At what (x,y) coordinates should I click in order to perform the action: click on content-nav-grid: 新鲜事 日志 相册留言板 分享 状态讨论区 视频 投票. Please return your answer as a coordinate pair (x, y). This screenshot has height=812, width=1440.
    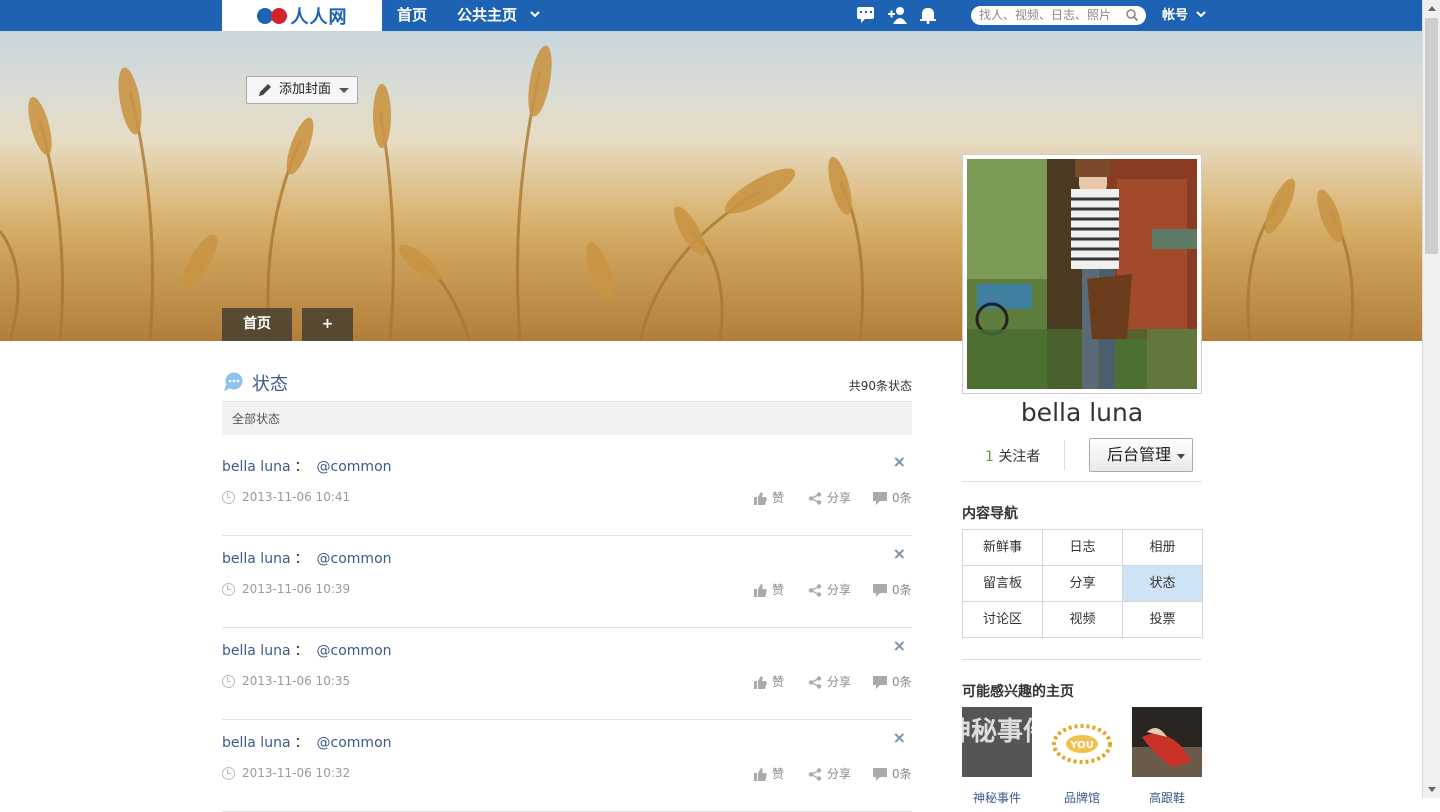
    Looking at the image, I should click on (1082, 583).